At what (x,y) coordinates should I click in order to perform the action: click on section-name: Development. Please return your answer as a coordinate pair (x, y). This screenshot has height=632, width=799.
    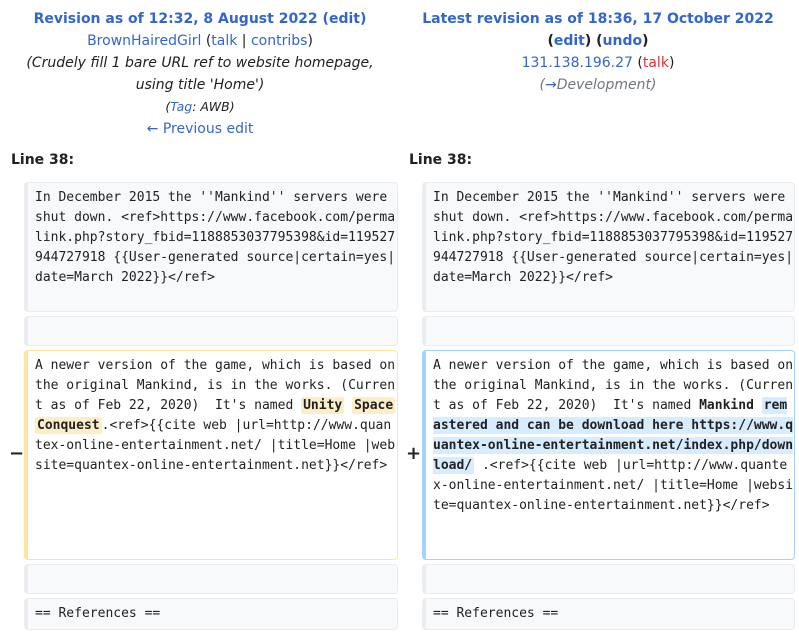
    Looking at the image, I should click on (603, 85).